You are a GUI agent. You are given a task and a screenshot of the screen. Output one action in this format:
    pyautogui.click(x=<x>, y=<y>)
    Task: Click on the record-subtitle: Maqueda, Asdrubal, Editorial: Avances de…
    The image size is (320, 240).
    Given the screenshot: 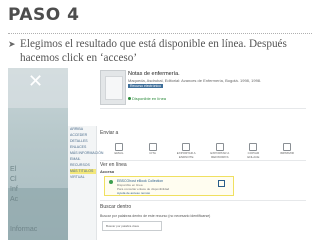 What is the action you would take?
    pyautogui.click(x=195, y=80)
    